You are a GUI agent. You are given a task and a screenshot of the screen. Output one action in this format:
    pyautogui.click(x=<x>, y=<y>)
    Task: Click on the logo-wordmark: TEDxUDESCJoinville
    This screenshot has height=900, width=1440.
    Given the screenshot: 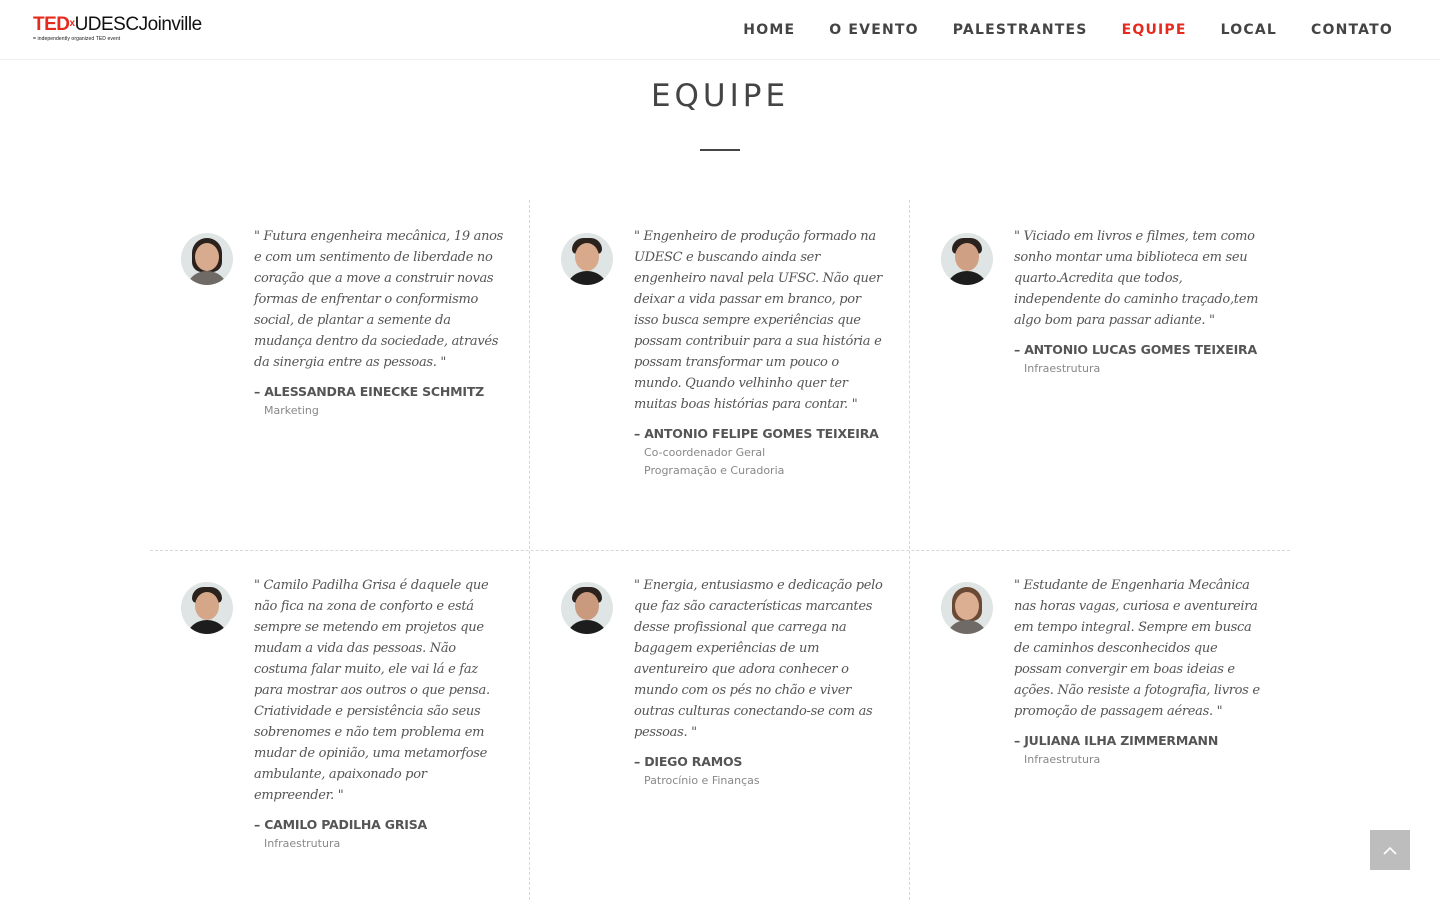 What is the action you would take?
    pyautogui.click(x=133, y=25)
    